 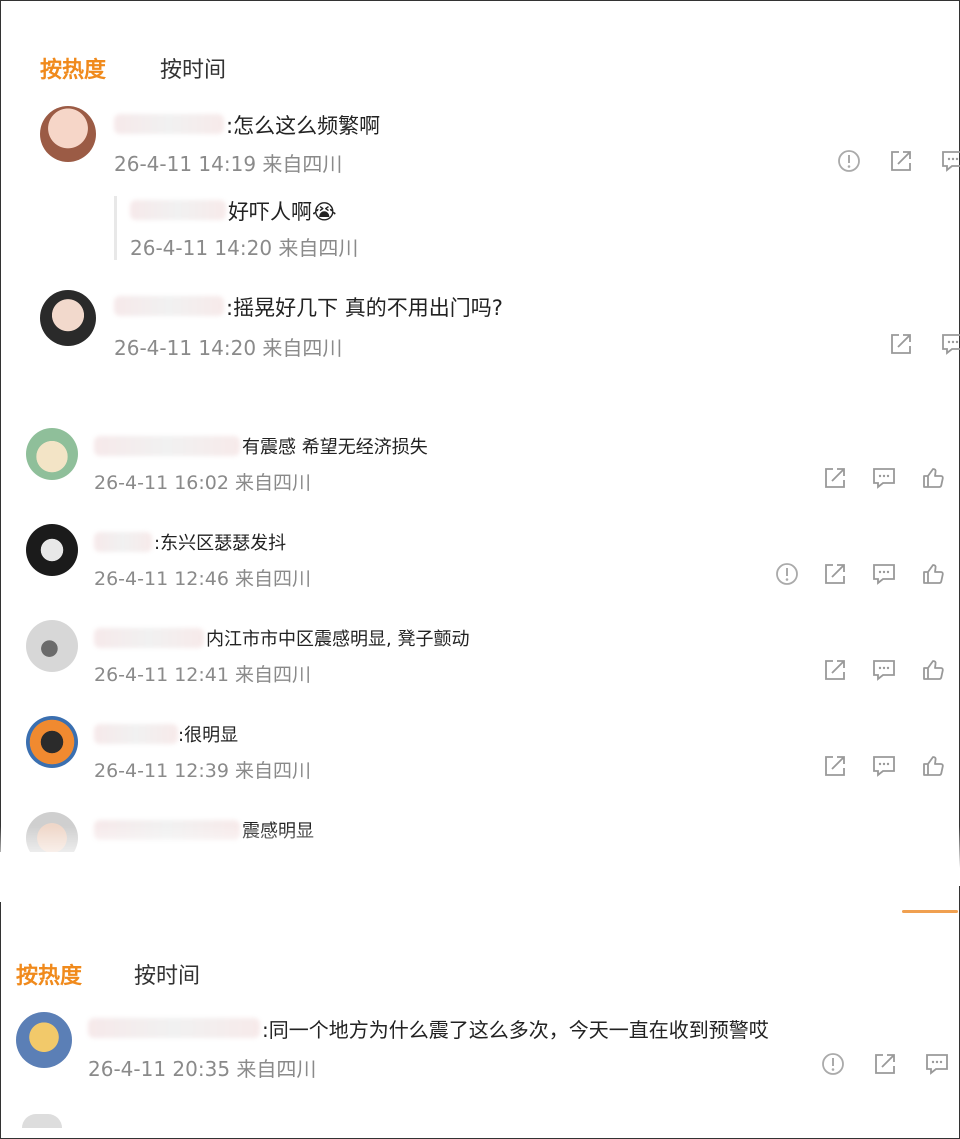 I want to click on comment-meta: 26-4-11 12:46 来自四川, so click(x=202, y=579).